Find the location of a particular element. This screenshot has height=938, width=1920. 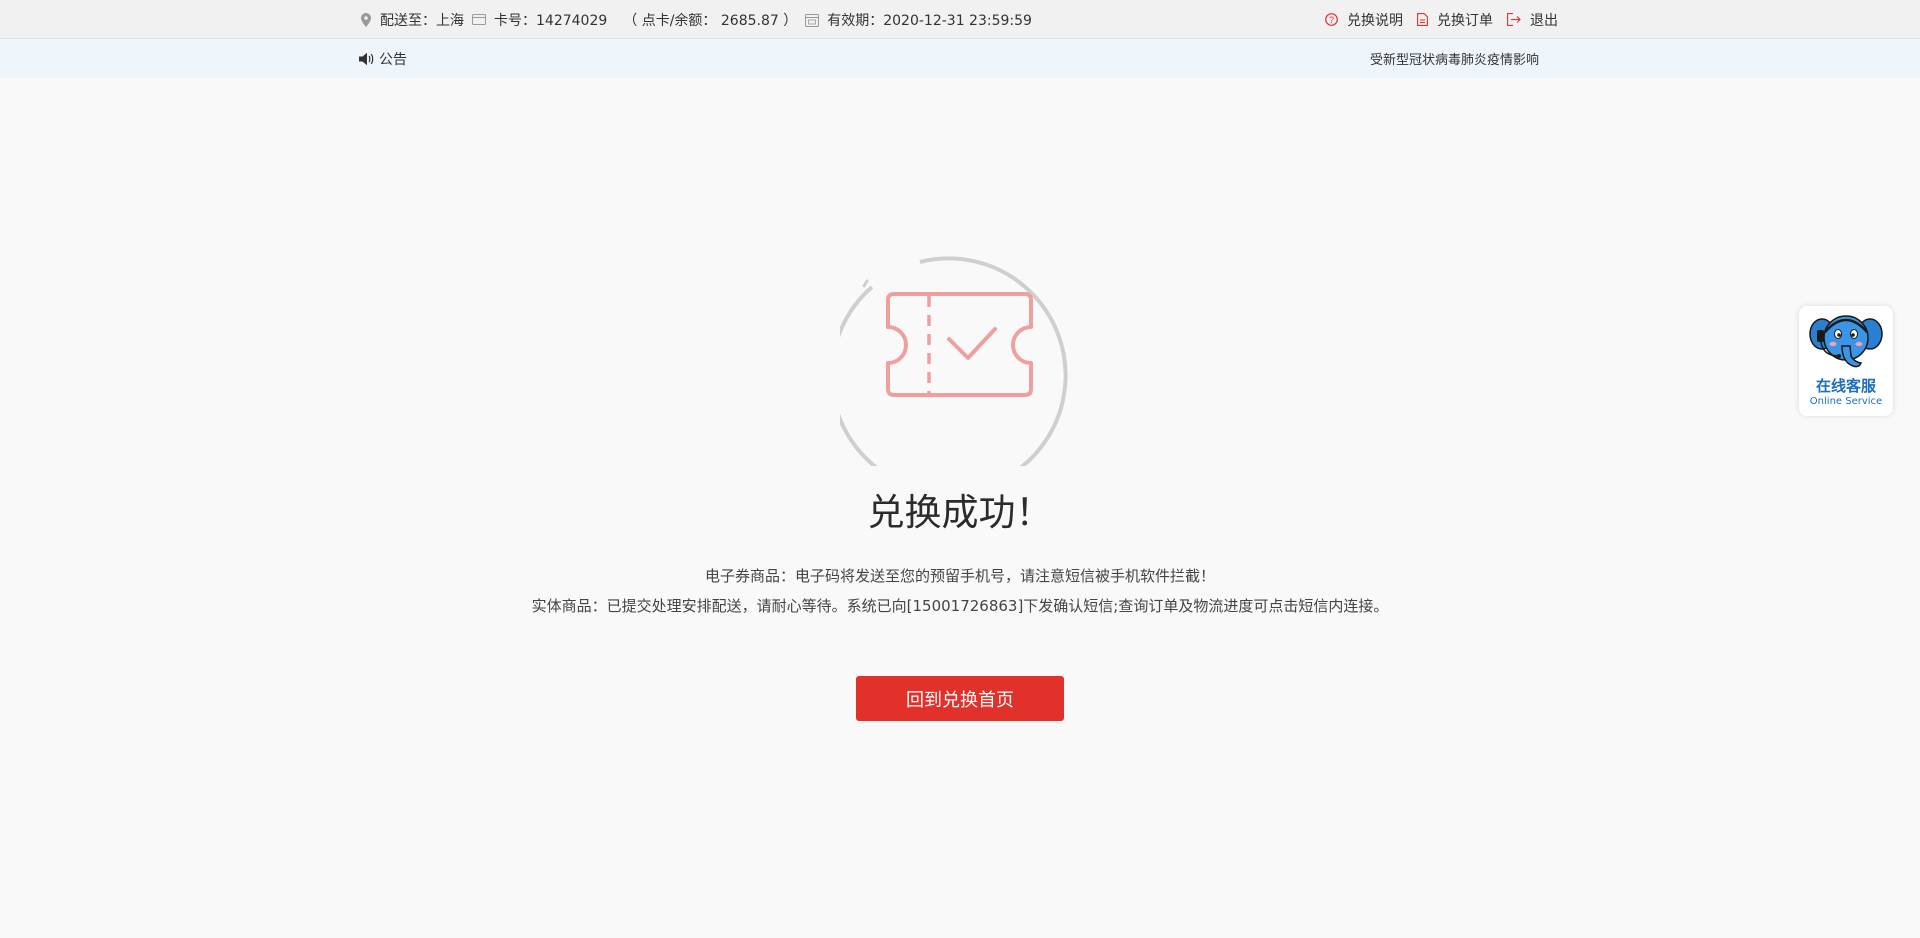

notice-marquee: 受新型冠状病毒肺炎疫情影响 is located at coordinates (1463, 58).